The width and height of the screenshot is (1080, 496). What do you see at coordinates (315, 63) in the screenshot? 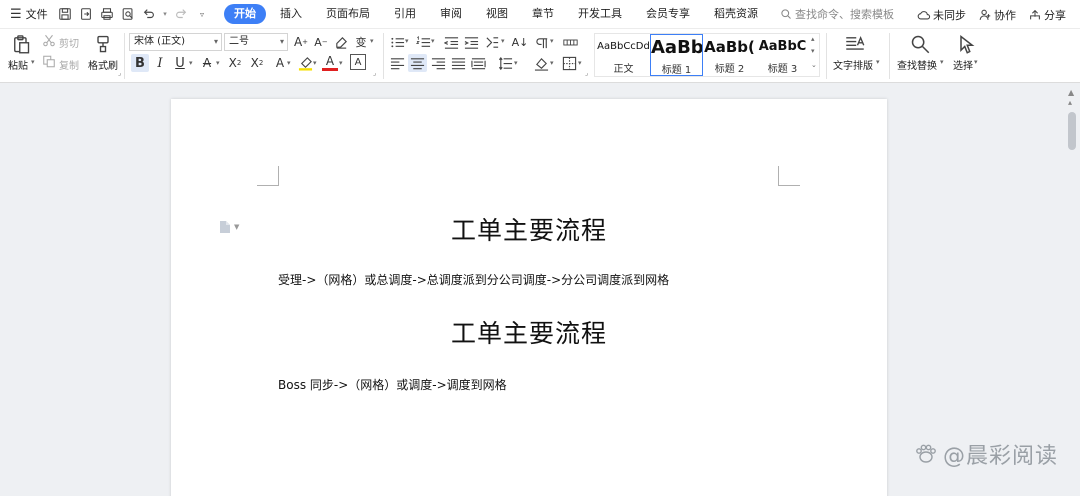
I see `highlight-dropdown-icon: ▾` at bounding box center [315, 63].